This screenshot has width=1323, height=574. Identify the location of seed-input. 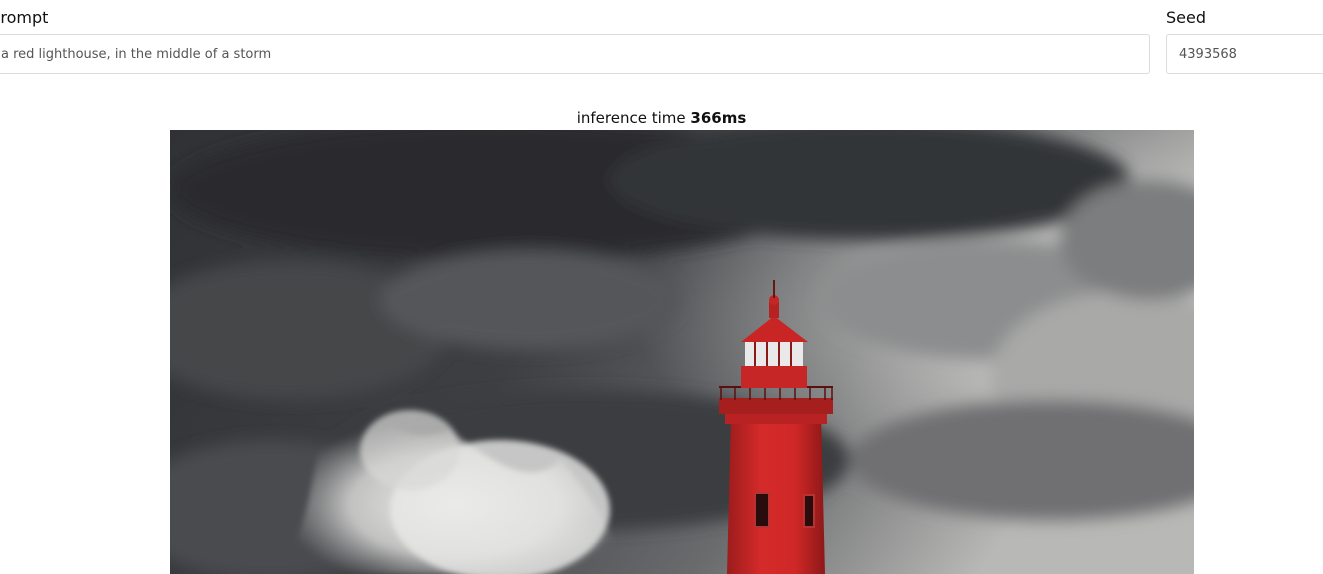
(1244, 54).